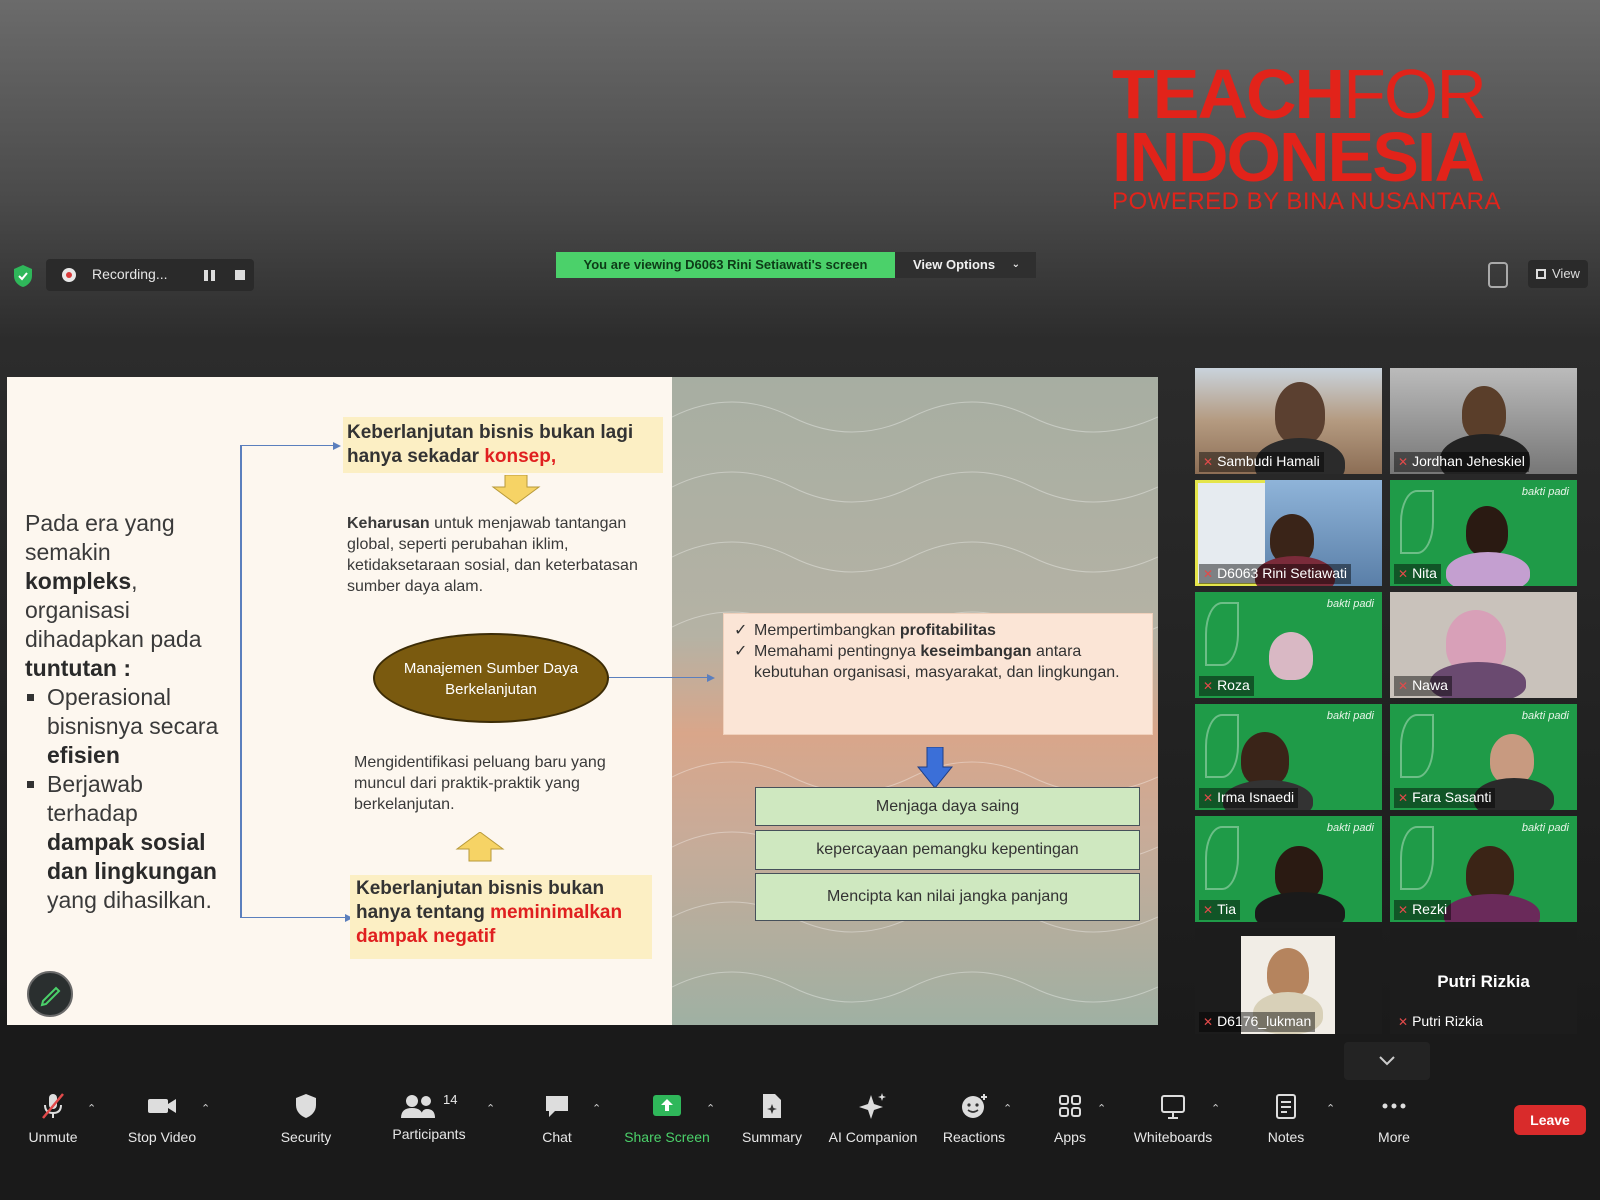 Image resolution: width=1600 pixels, height=1200 pixels. What do you see at coordinates (293, 917) in the screenshot?
I see `bracket-bottom-line` at bounding box center [293, 917].